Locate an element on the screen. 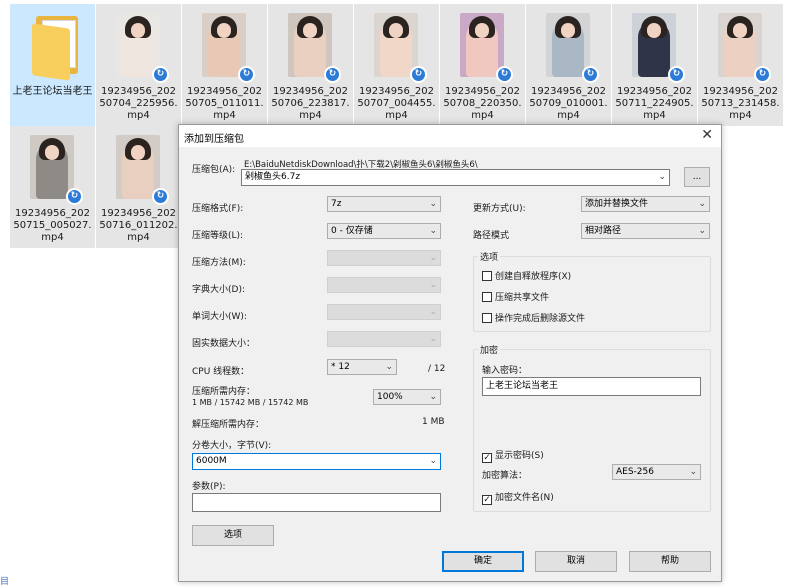 Image resolution: width=800 pixels, height=587 pixels. options-button: 选项 is located at coordinates (233, 535).